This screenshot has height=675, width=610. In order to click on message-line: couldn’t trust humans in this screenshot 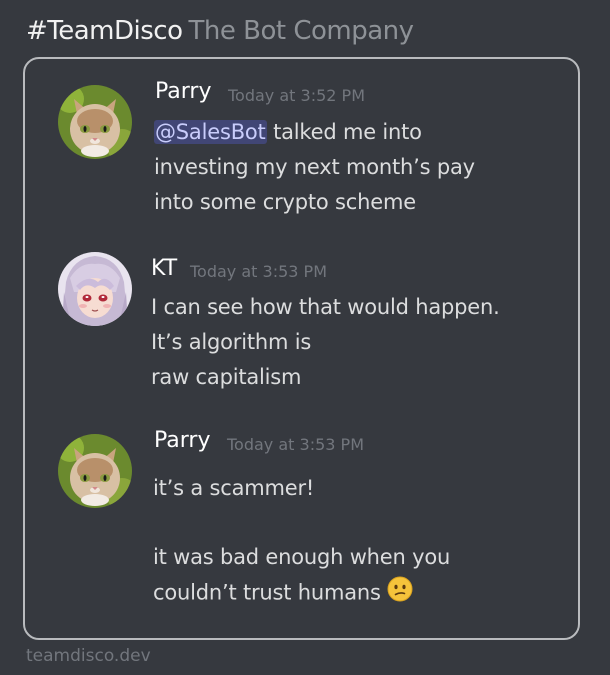, I will do `click(283, 591)`.